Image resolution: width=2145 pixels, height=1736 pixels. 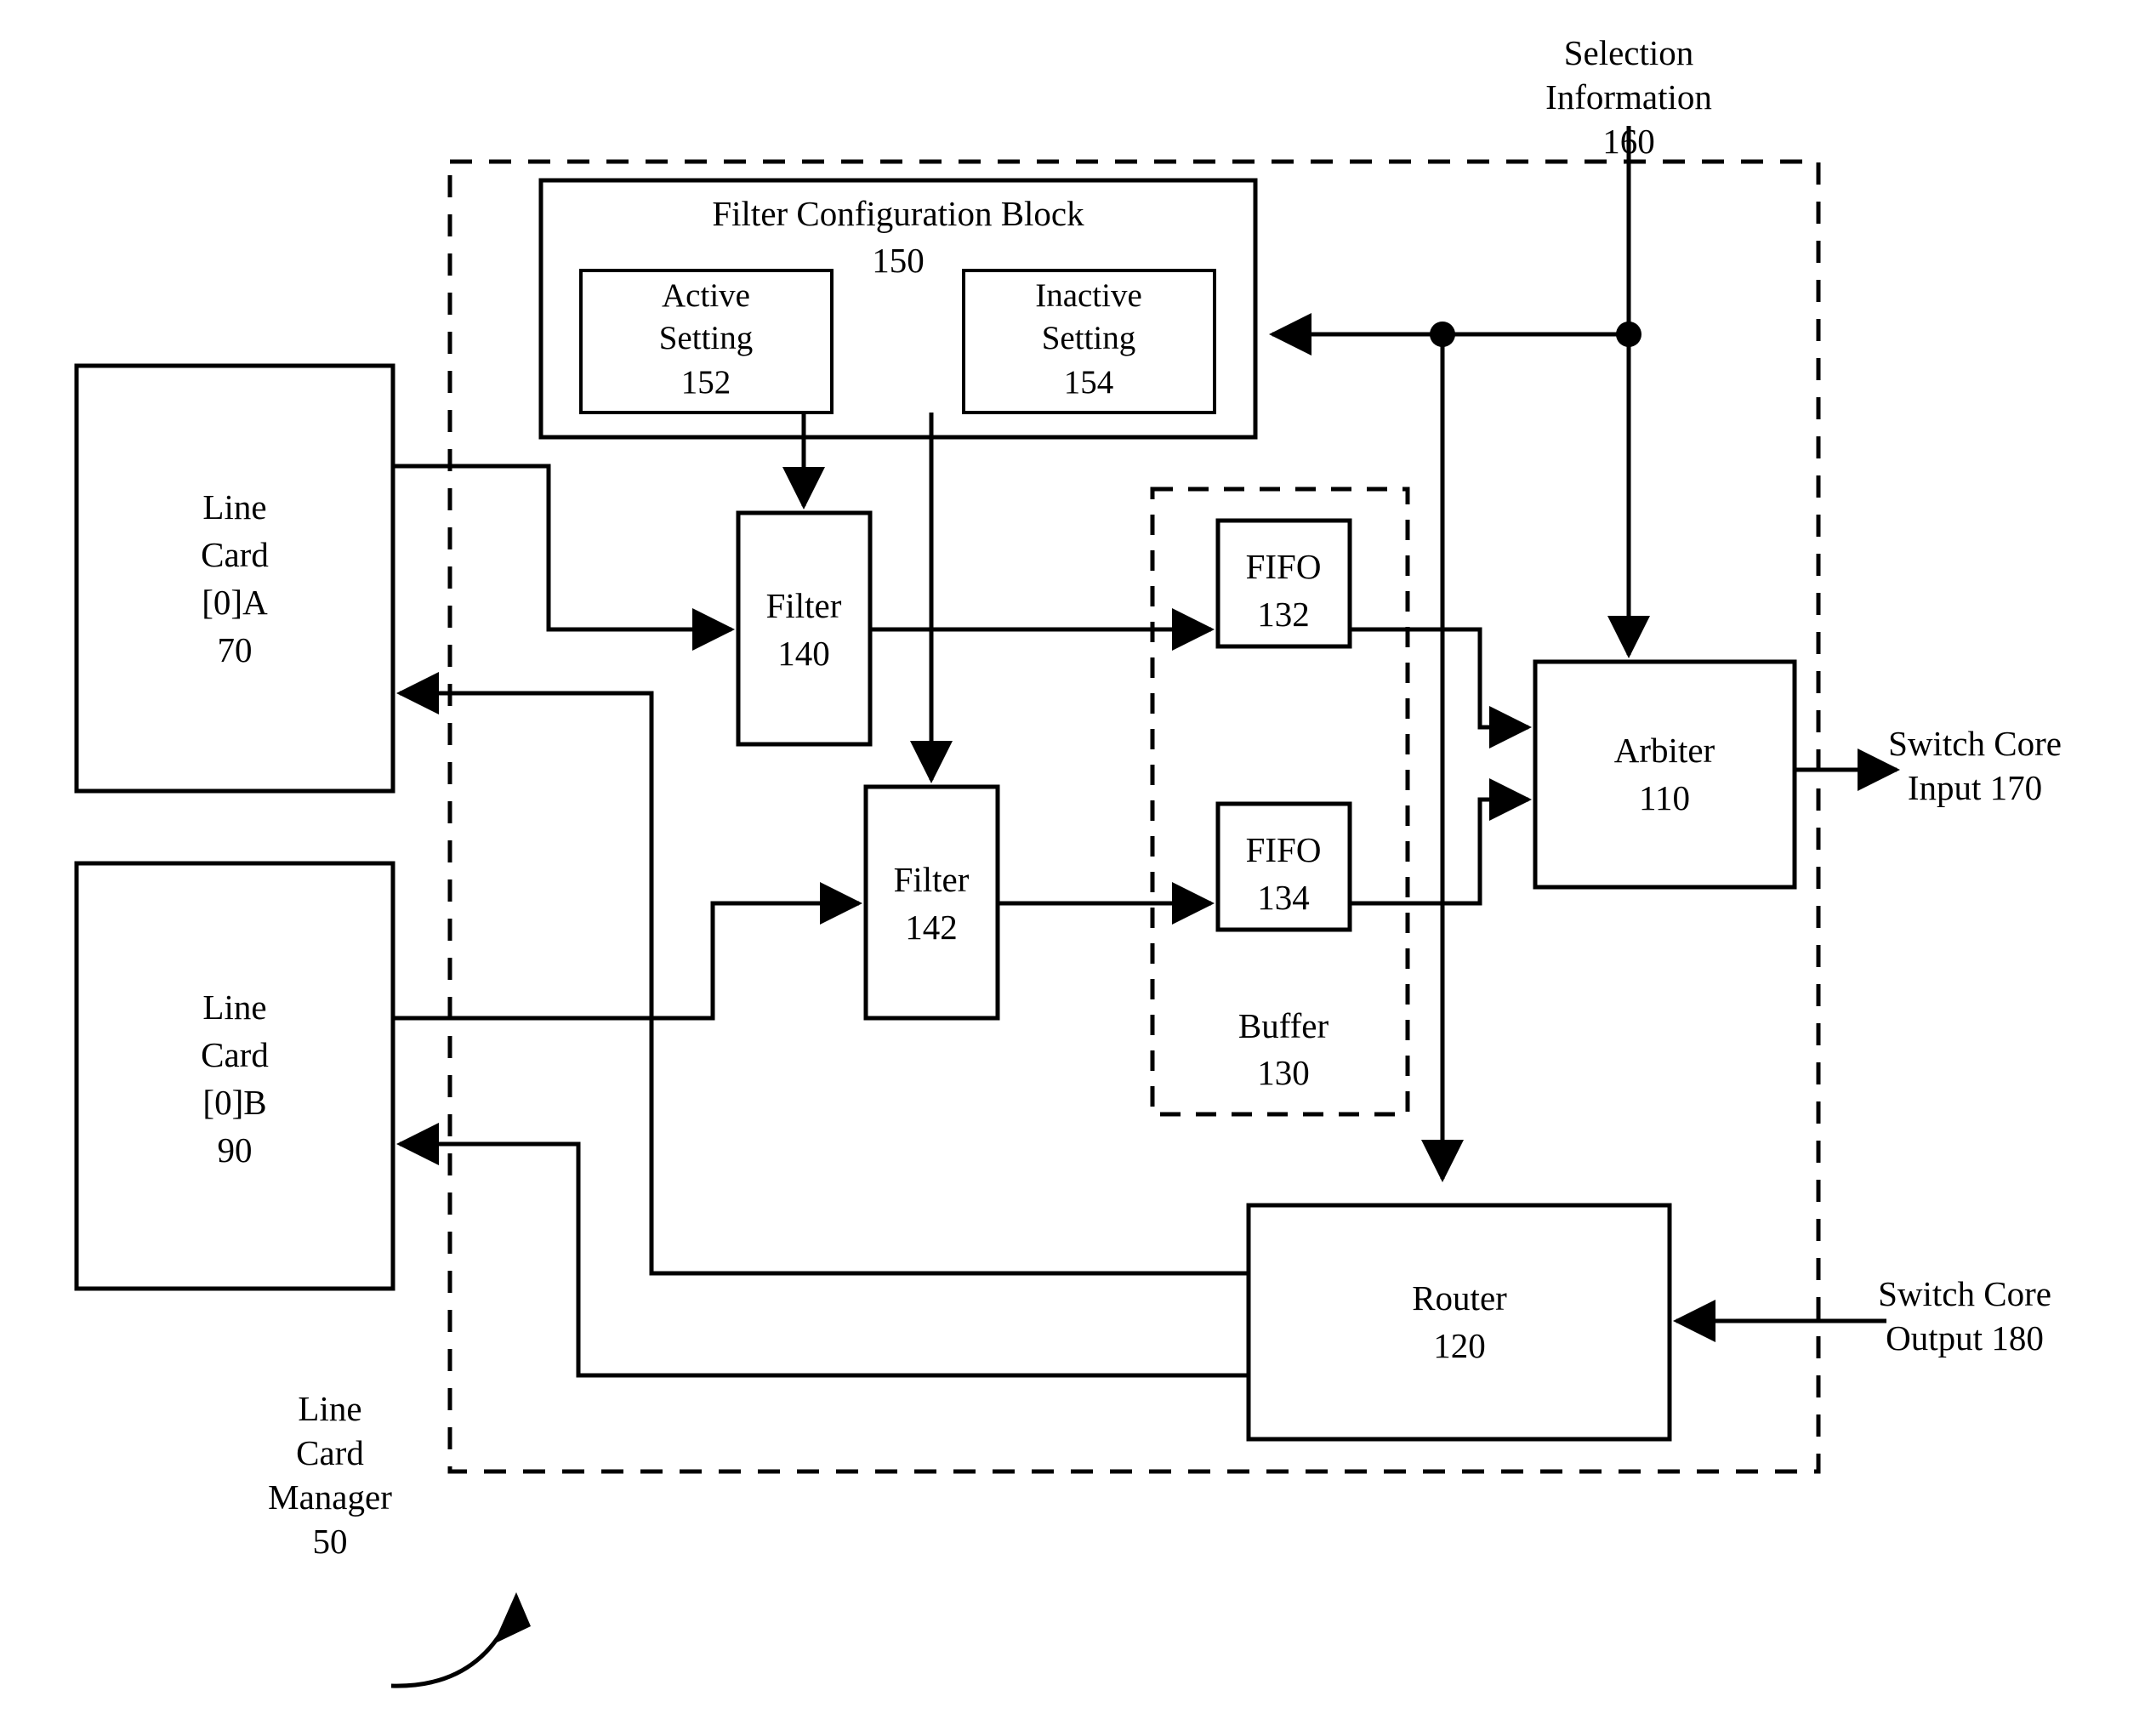 What do you see at coordinates (1965, 1293) in the screenshot?
I see `switch-core-output-label-1: Switch Core` at bounding box center [1965, 1293].